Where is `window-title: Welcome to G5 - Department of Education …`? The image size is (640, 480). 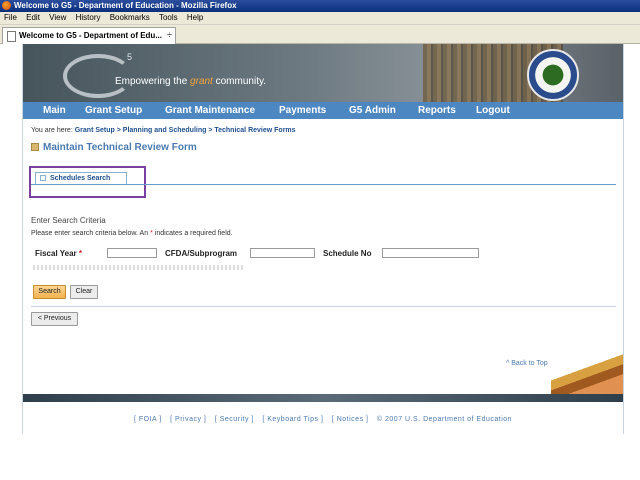
window-title: Welcome to G5 - Department of Education … is located at coordinates (125, 5).